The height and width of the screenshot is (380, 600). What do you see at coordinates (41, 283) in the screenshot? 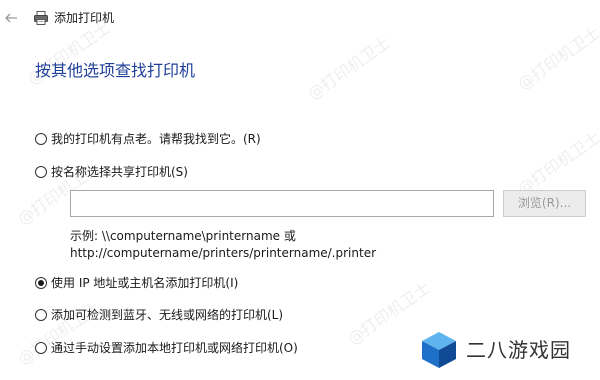
I see `radio-button-selected` at bounding box center [41, 283].